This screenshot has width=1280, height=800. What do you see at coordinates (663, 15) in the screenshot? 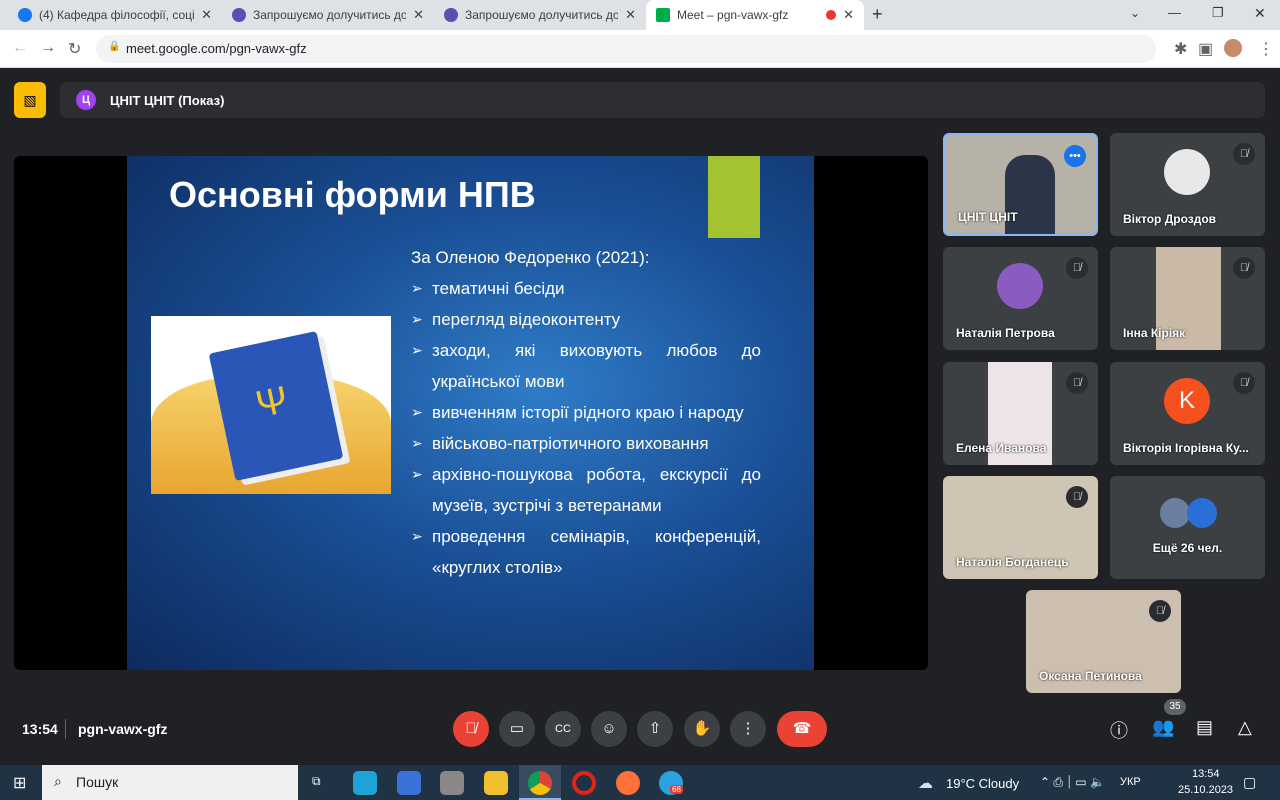
I see `meet-icon` at bounding box center [663, 15].